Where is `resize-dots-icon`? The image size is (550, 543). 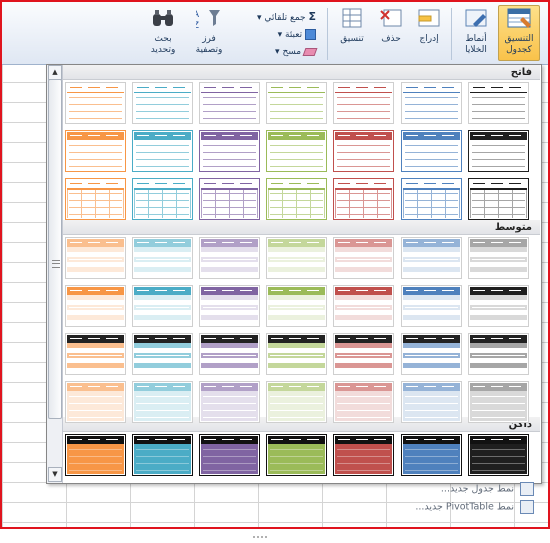 resize-dots-icon is located at coordinates (260, 537).